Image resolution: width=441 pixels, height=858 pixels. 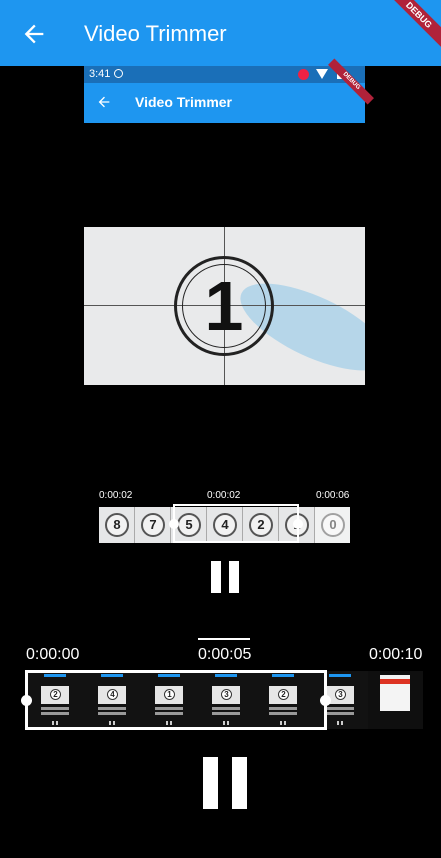 What do you see at coordinates (155, 33) in the screenshot?
I see `page-title: Video Trimmer` at bounding box center [155, 33].